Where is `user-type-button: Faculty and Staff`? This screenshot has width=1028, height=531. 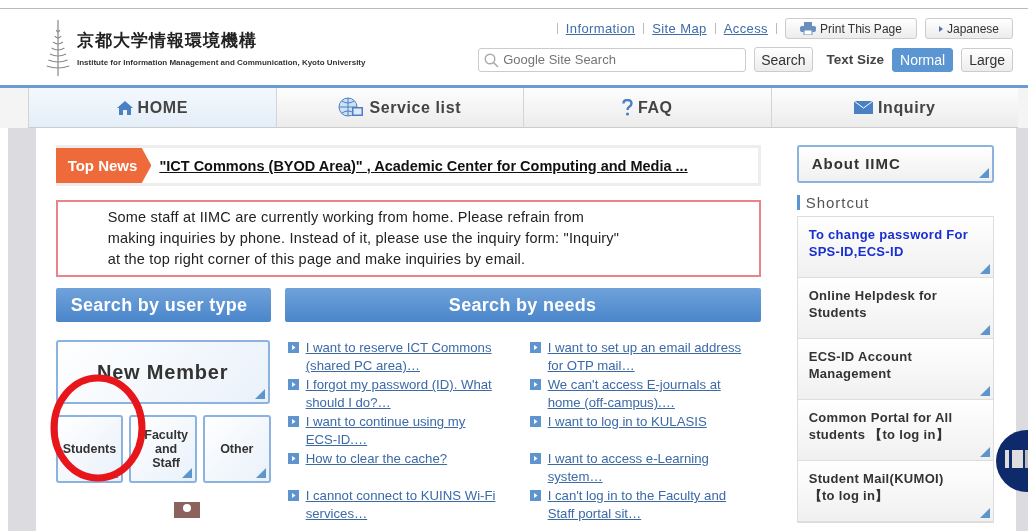
user-type-button: Faculty and Staff is located at coordinates (163, 449).